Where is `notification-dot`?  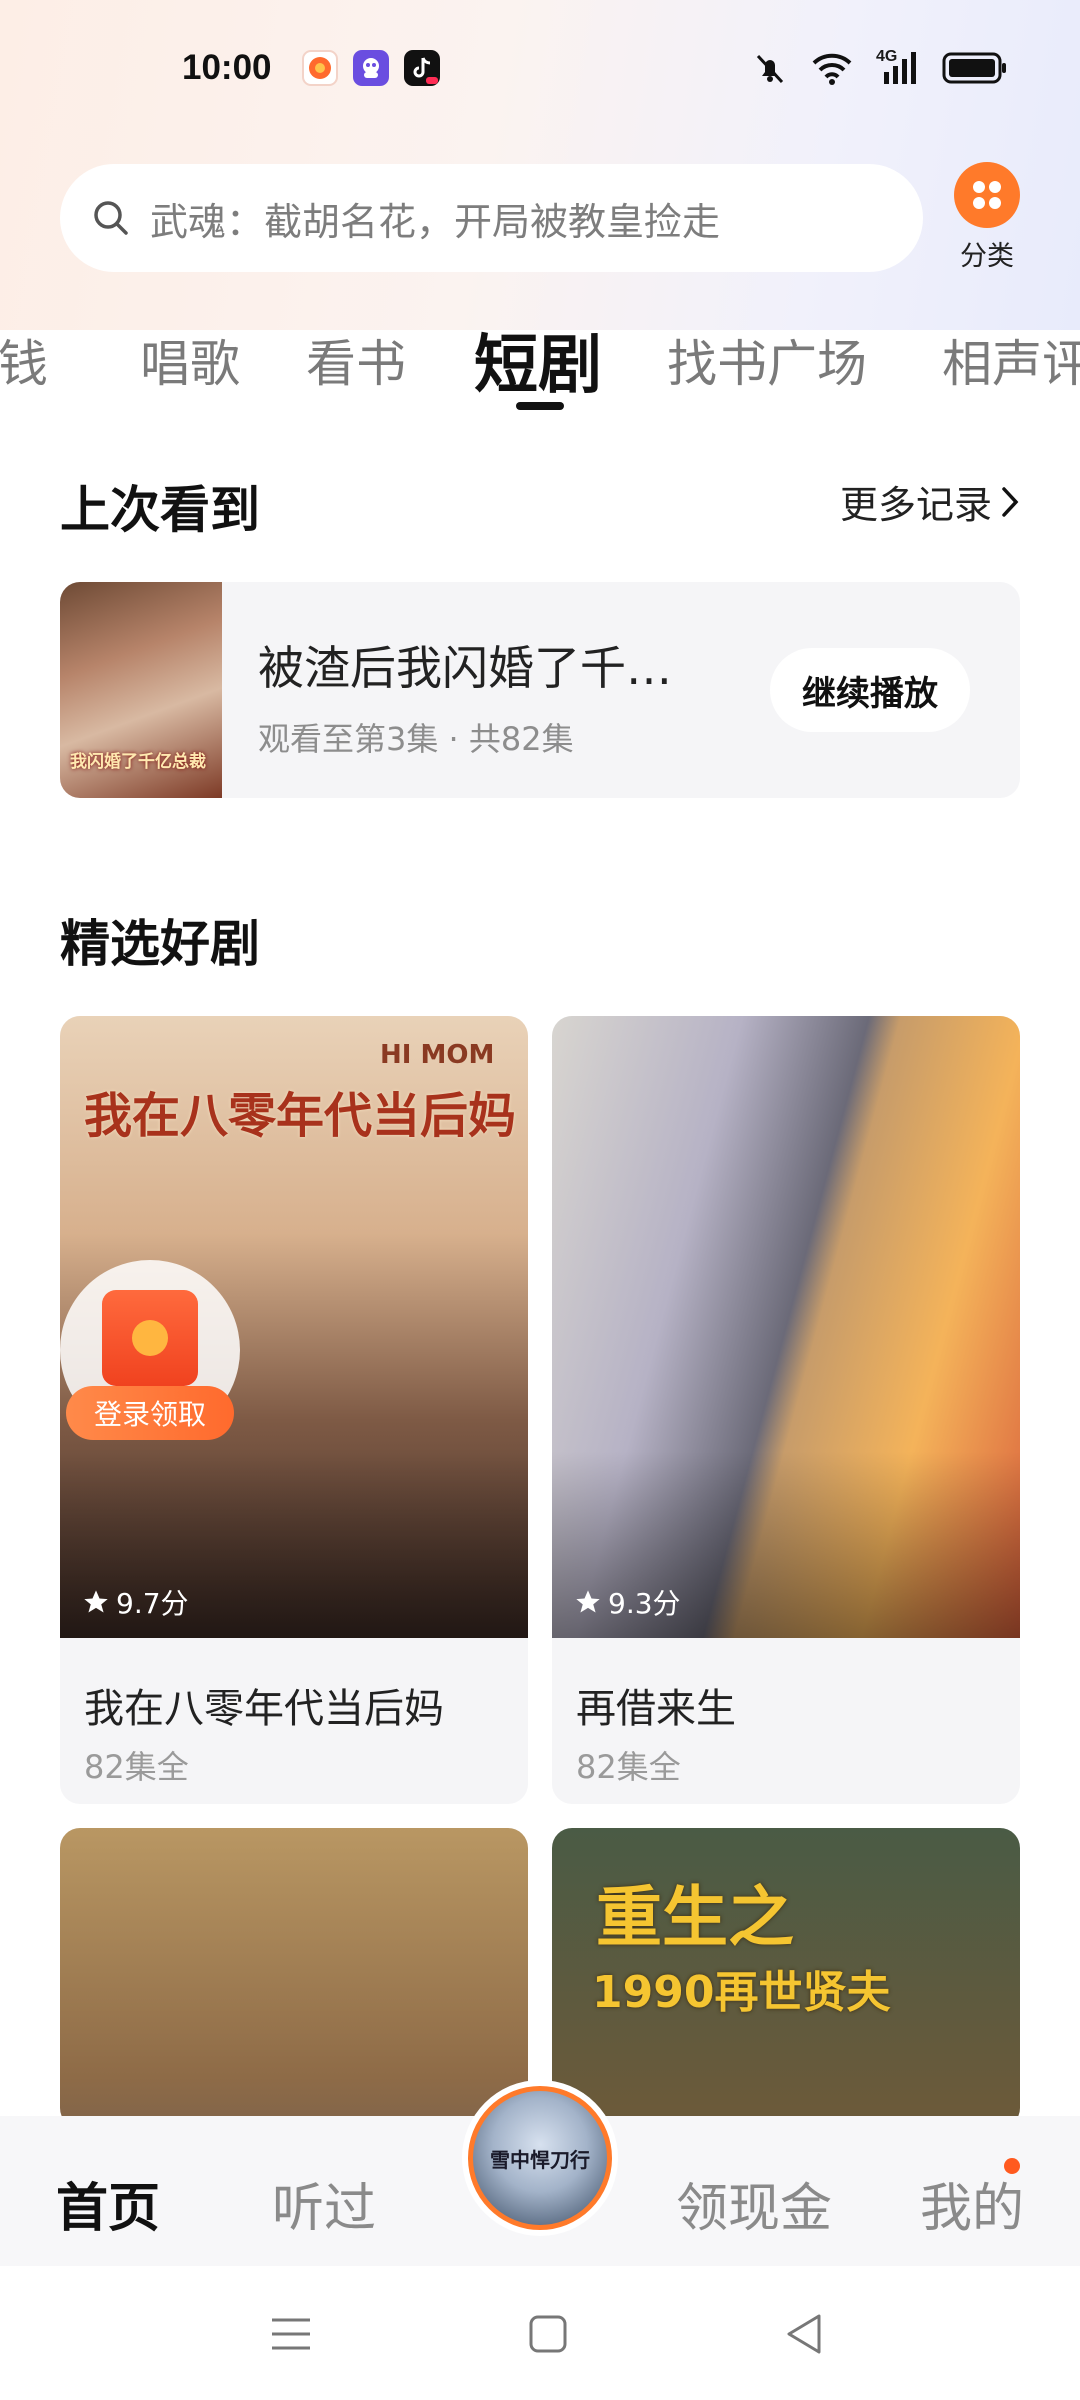
notification-dot is located at coordinates (1012, 2166).